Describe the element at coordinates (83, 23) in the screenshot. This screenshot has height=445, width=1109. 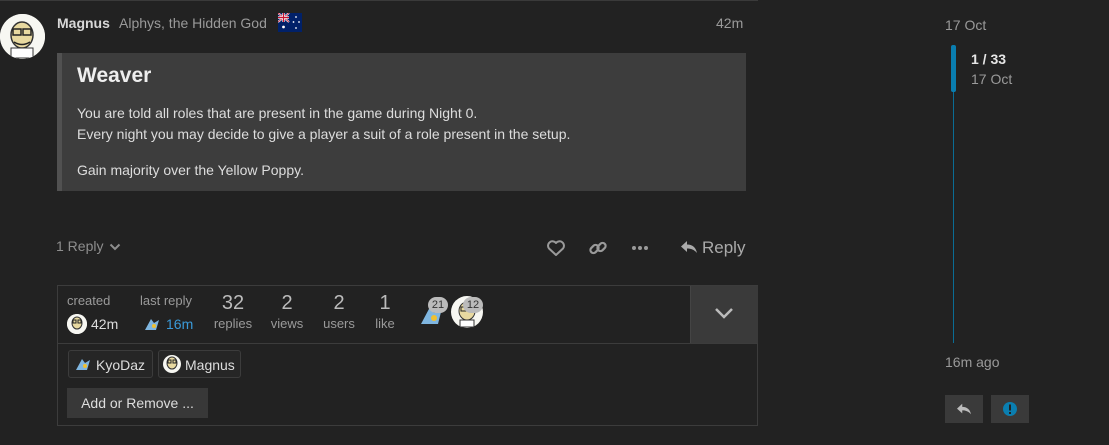
I see `post-username: Magnus` at that location.